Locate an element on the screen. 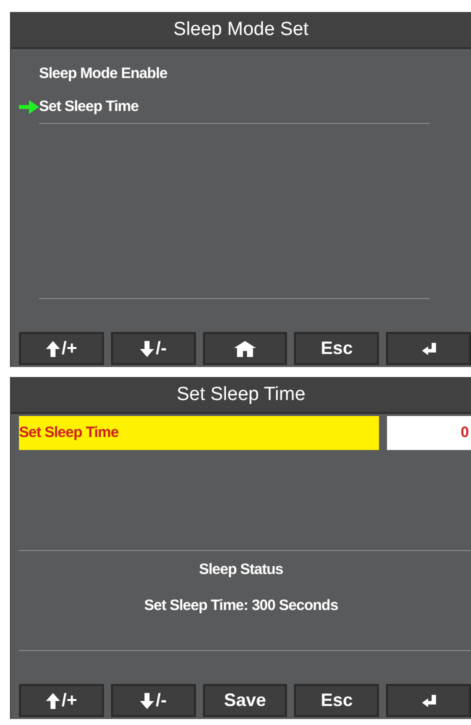 The height and width of the screenshot is (725, 471). screen-title: Sleep Mode Set is located at coordinates (241, 30).